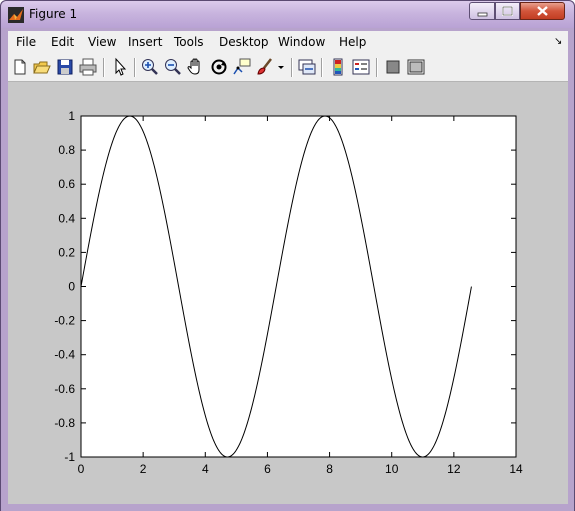 The width and height of the screenshot is (575, 511). I want to click on x-tick-label: 8, so click(329, 469).